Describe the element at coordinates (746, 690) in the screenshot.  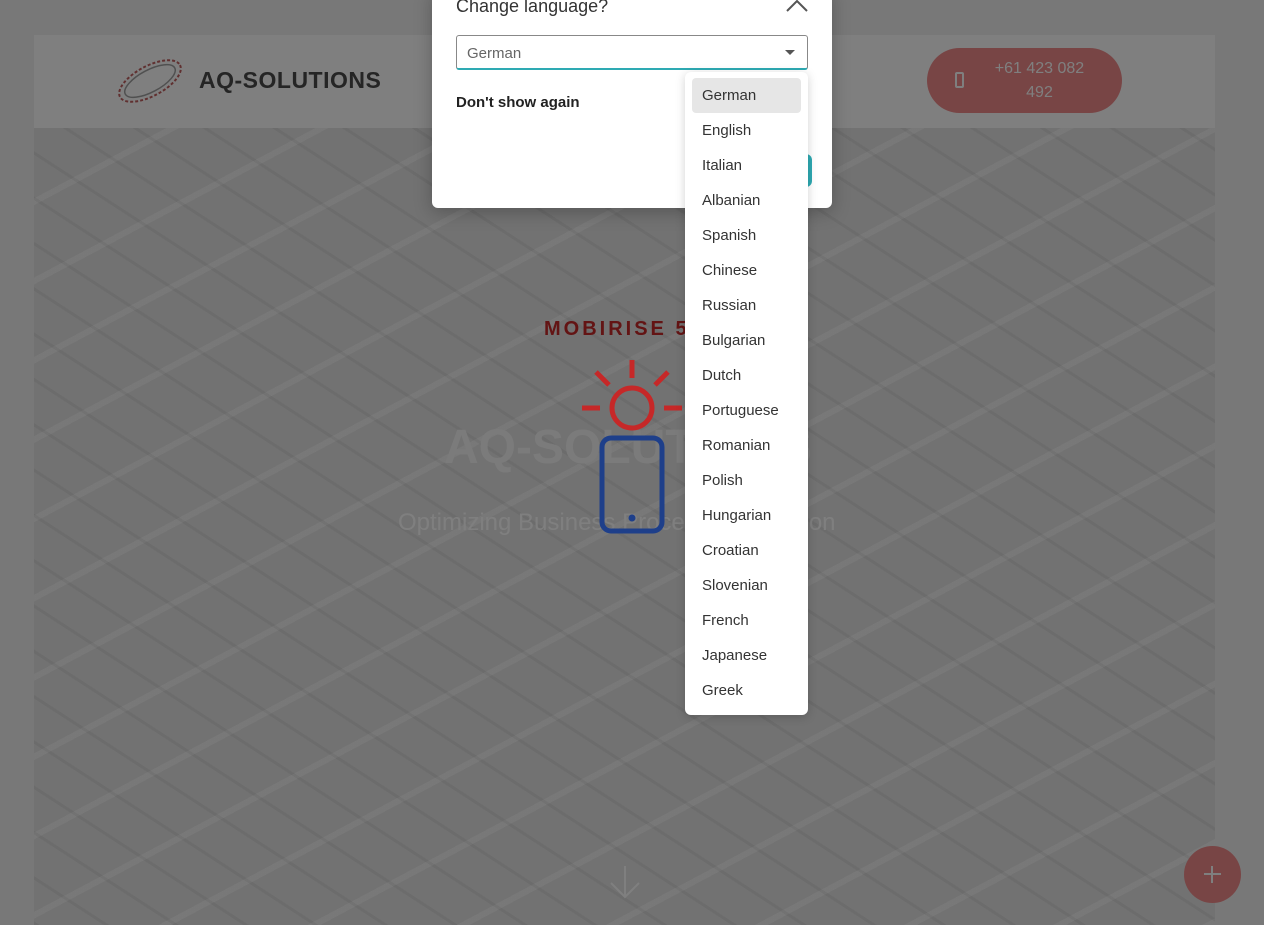
I see `language-option: Greek` at that location.